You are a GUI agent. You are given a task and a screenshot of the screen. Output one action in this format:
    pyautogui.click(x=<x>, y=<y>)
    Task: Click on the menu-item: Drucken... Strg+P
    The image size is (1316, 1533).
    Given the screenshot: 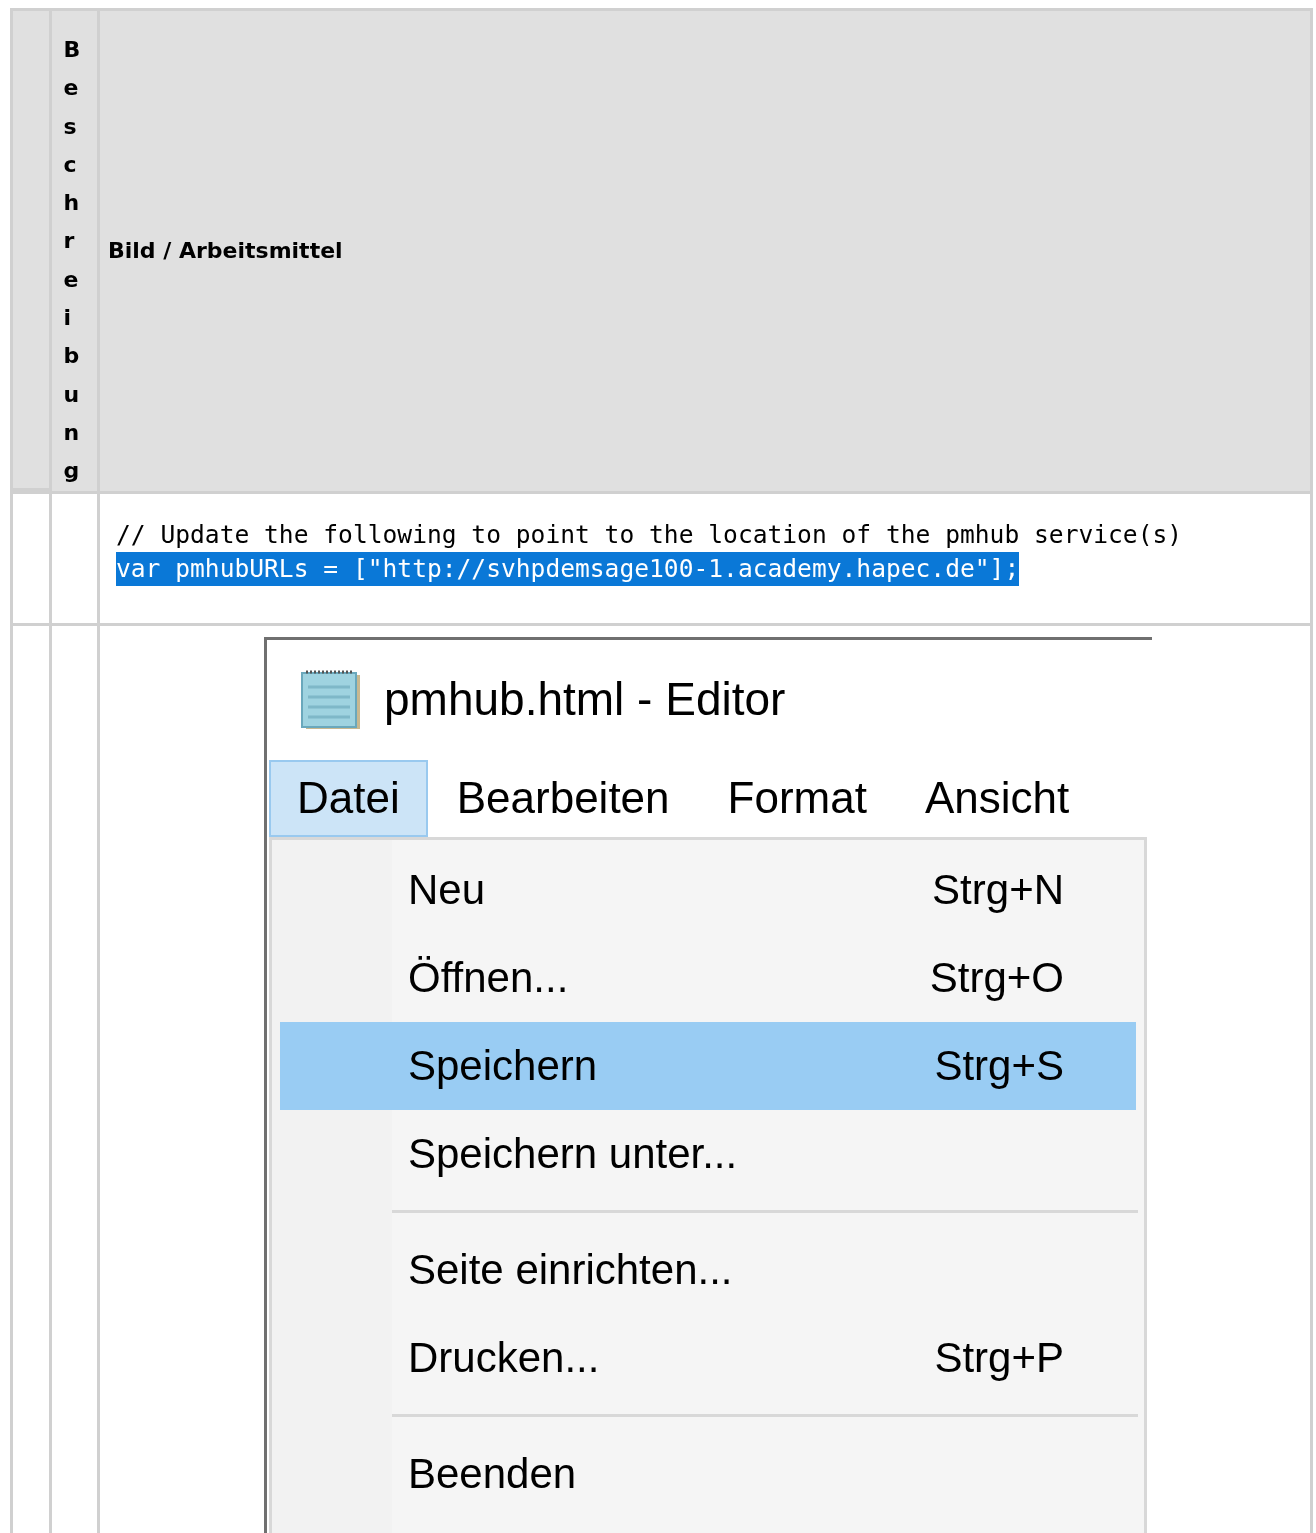 What is the action you would take?
    pyautogui.click(x=708, y=1357)
    